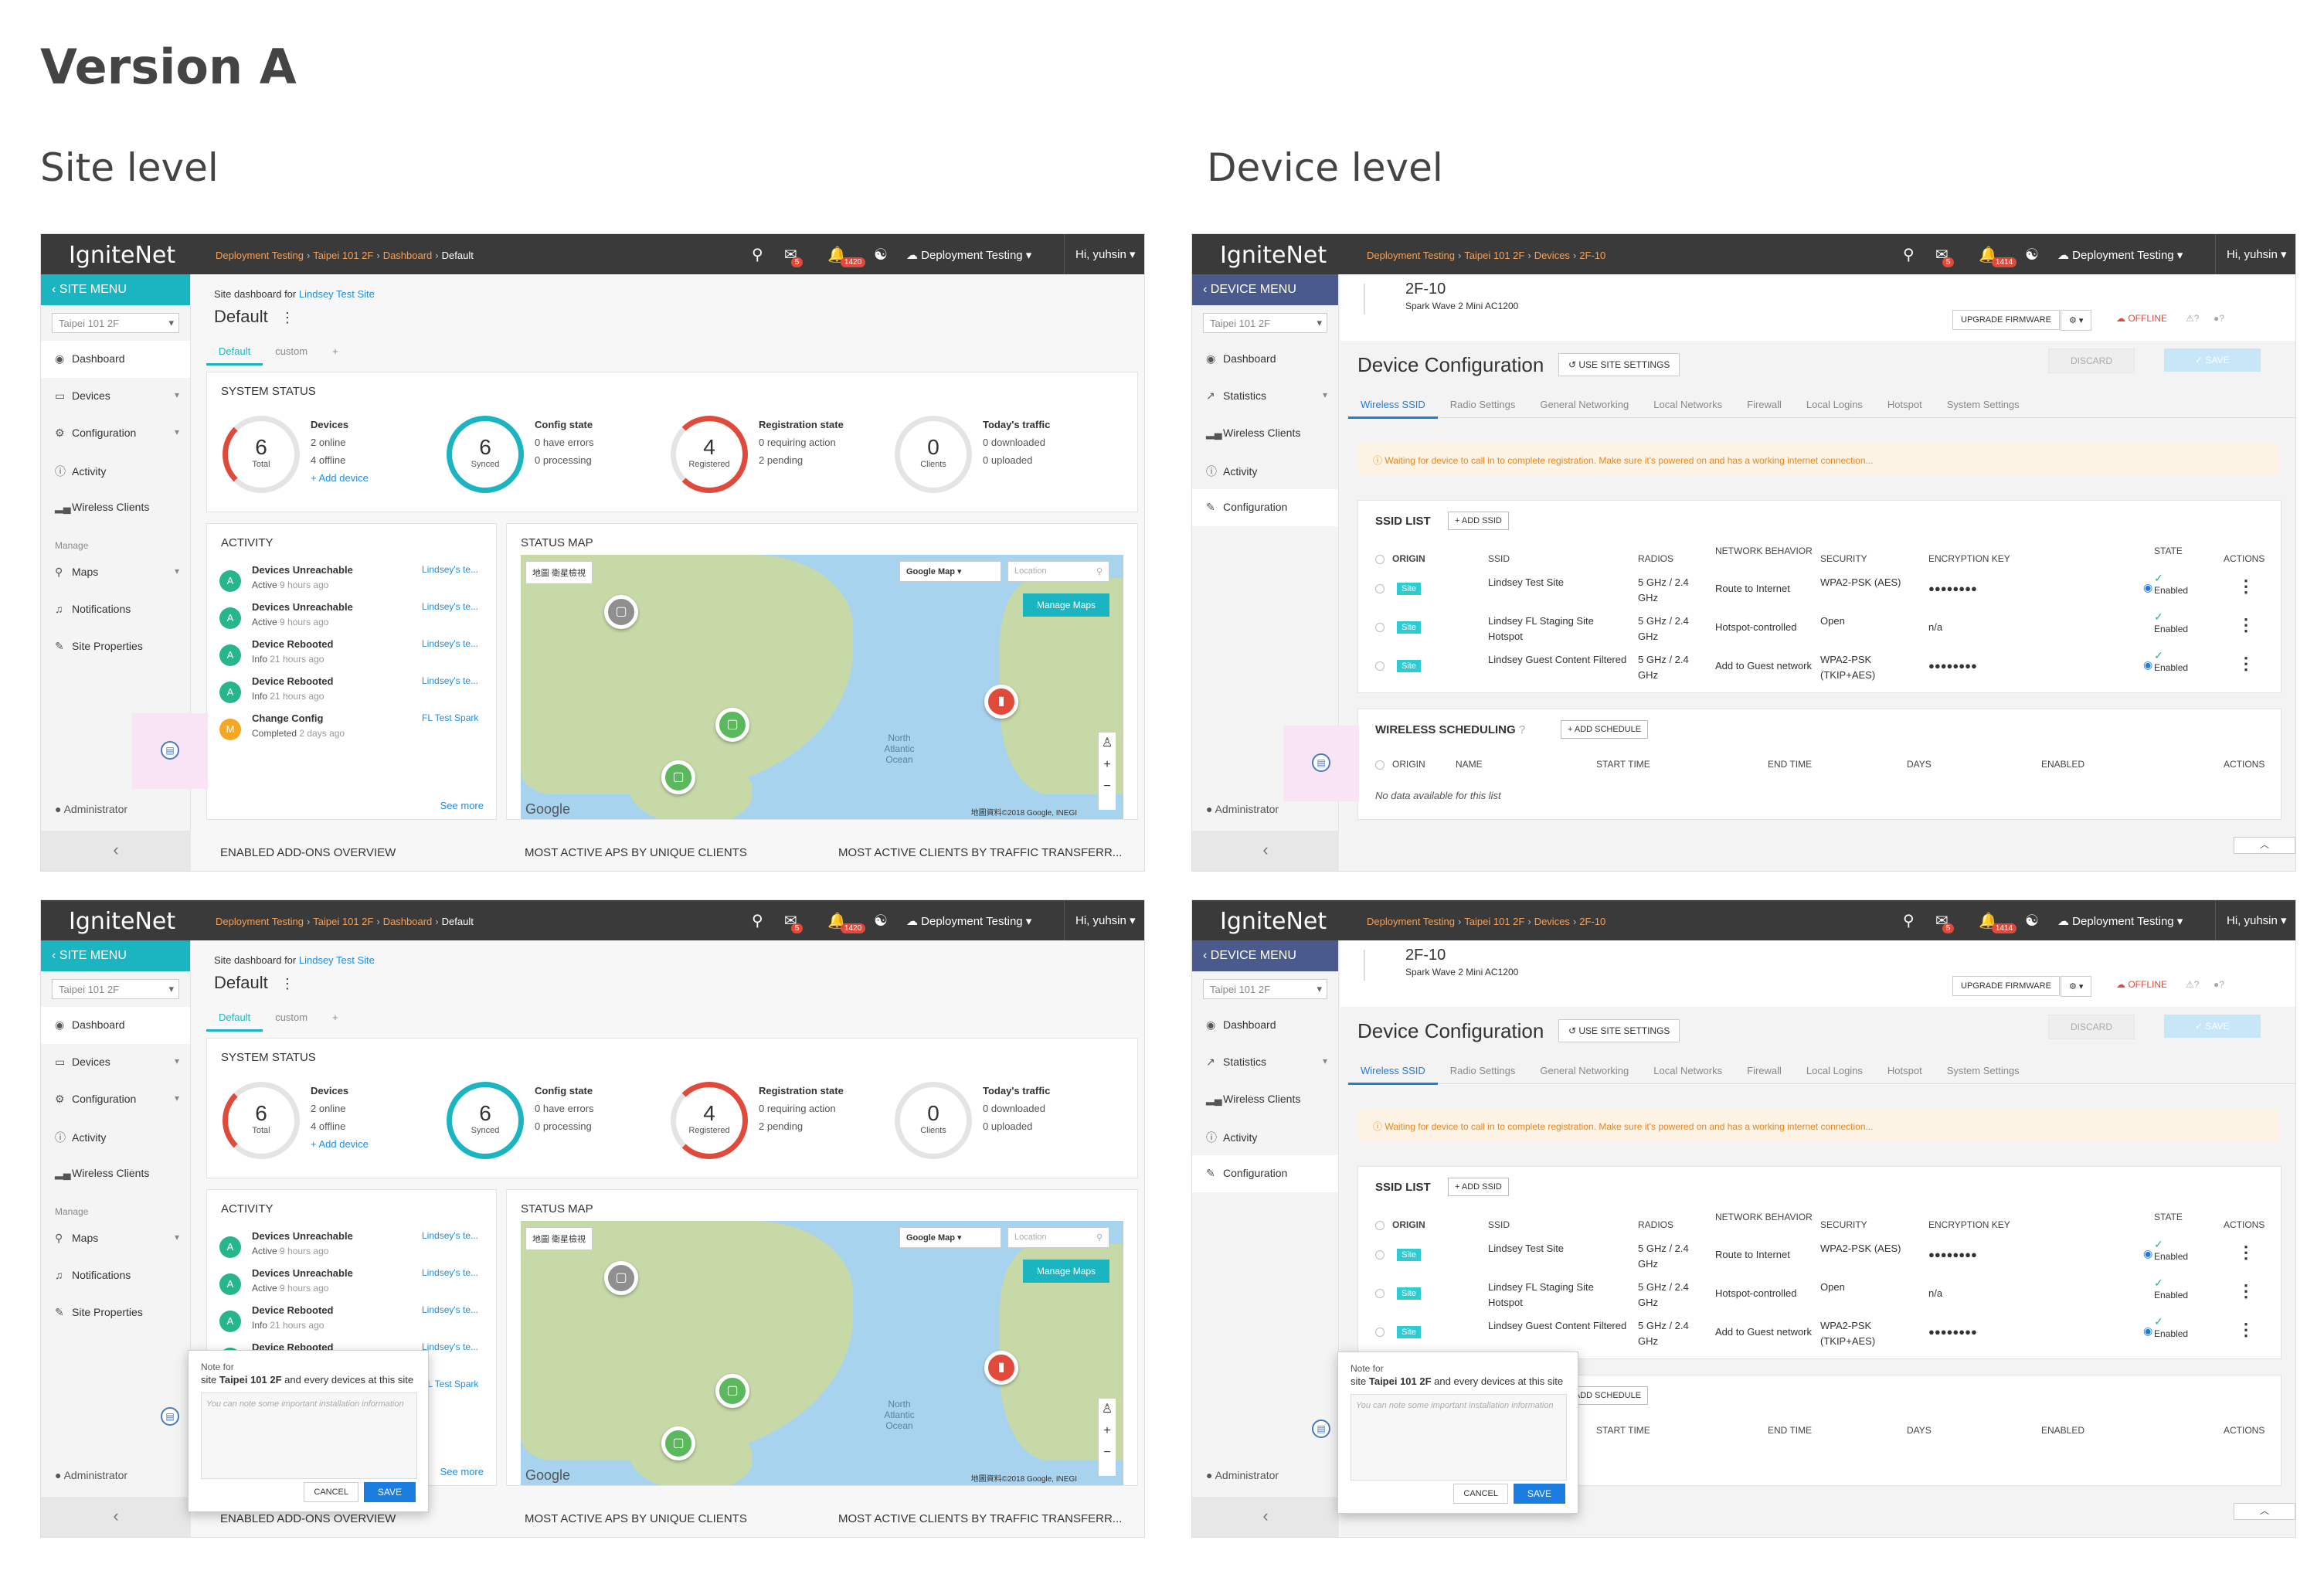 The height and width of the screenshot is (1581, 2324). I want to click on sidebar-item-devices: ▭ Devices ▾, so click(115, 1062).